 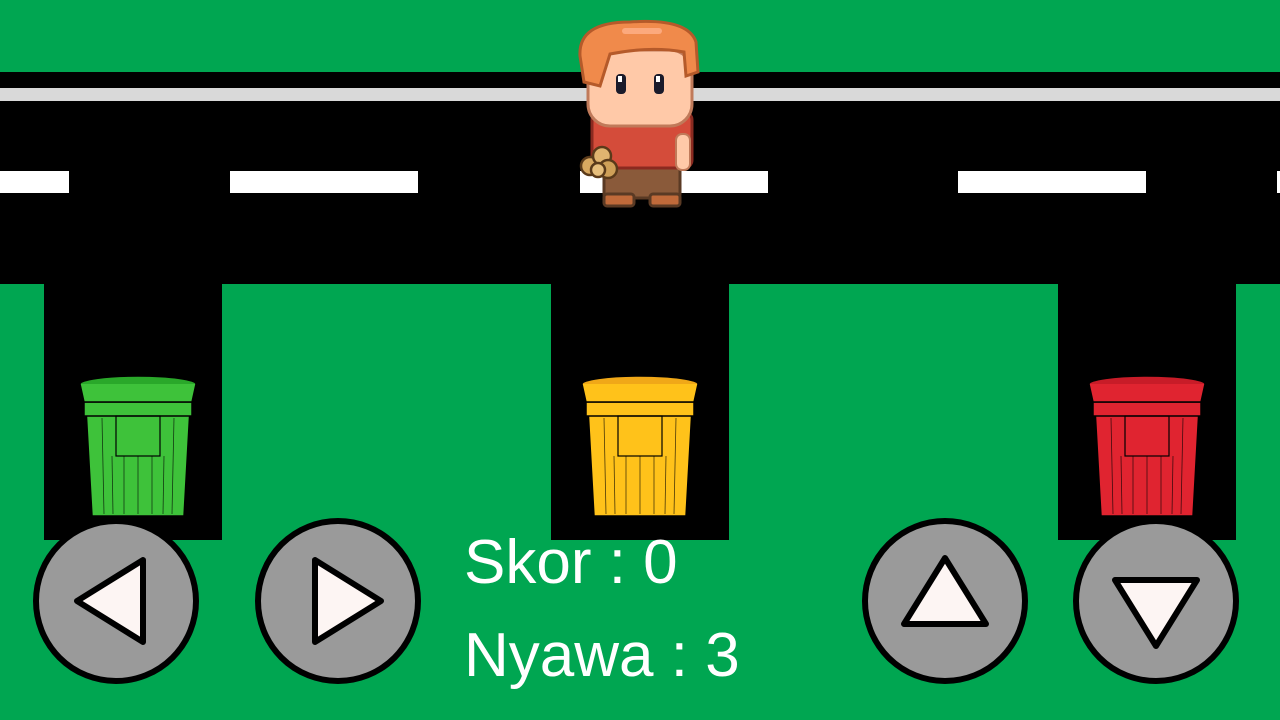 I want to click on lives-text: Nyawa : 3, so click(x=602, y=655).